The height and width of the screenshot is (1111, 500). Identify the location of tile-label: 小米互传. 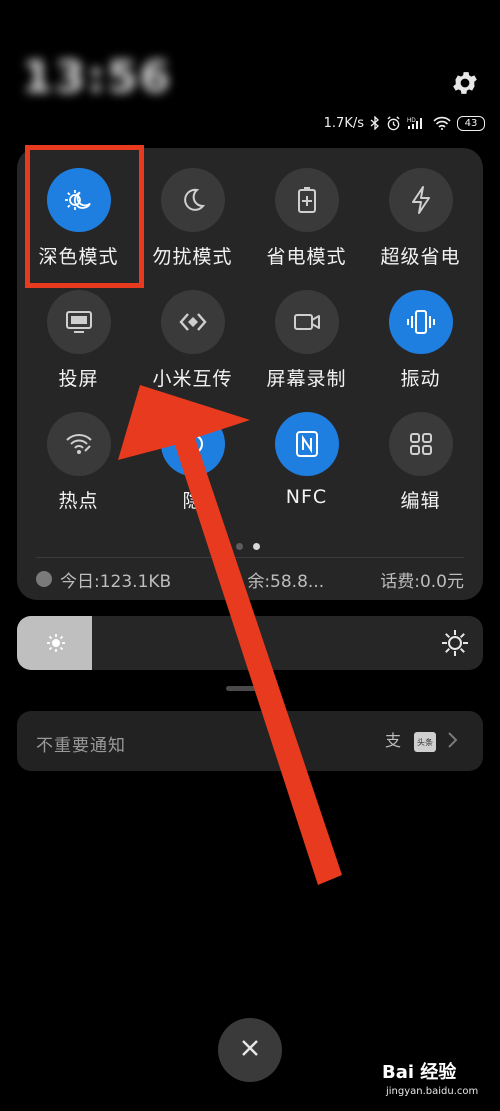
(192, 379).